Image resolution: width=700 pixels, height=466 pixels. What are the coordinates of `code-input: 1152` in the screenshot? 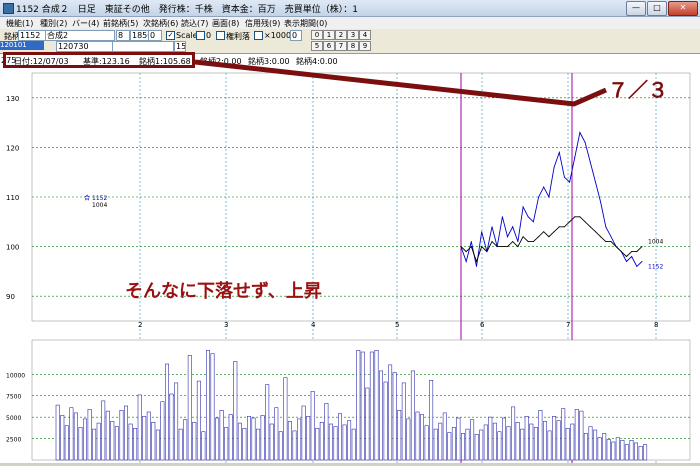 It's located at (32, 35).